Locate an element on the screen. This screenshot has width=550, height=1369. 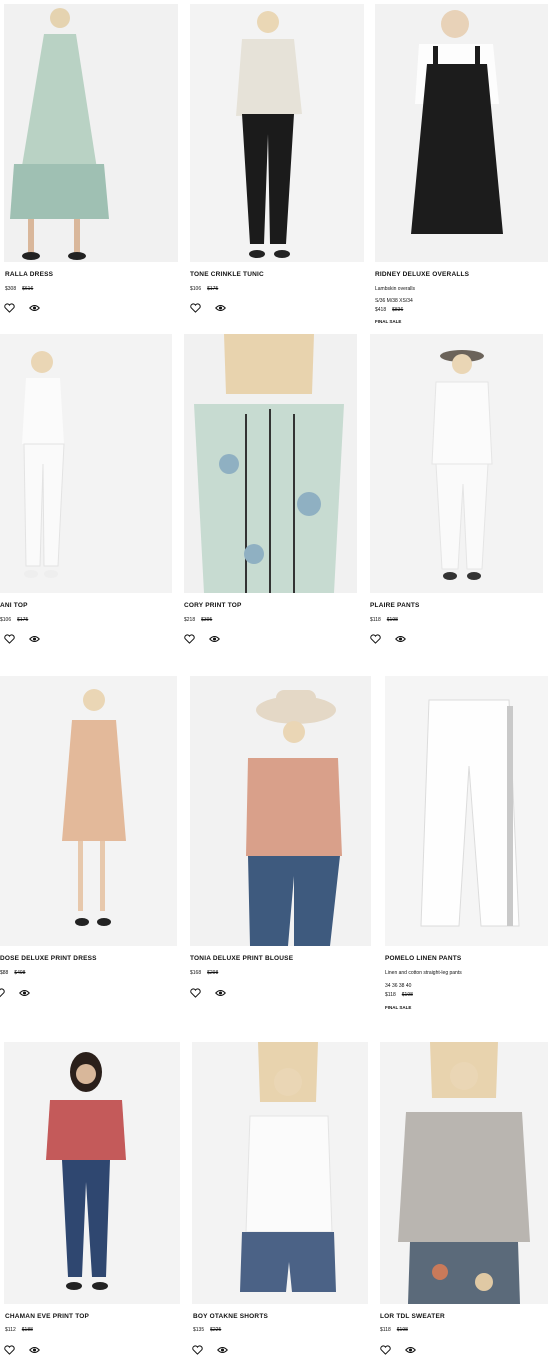
product-name: CHAMAN EVE PRINT TOP is located at coordinates (47, 1316).